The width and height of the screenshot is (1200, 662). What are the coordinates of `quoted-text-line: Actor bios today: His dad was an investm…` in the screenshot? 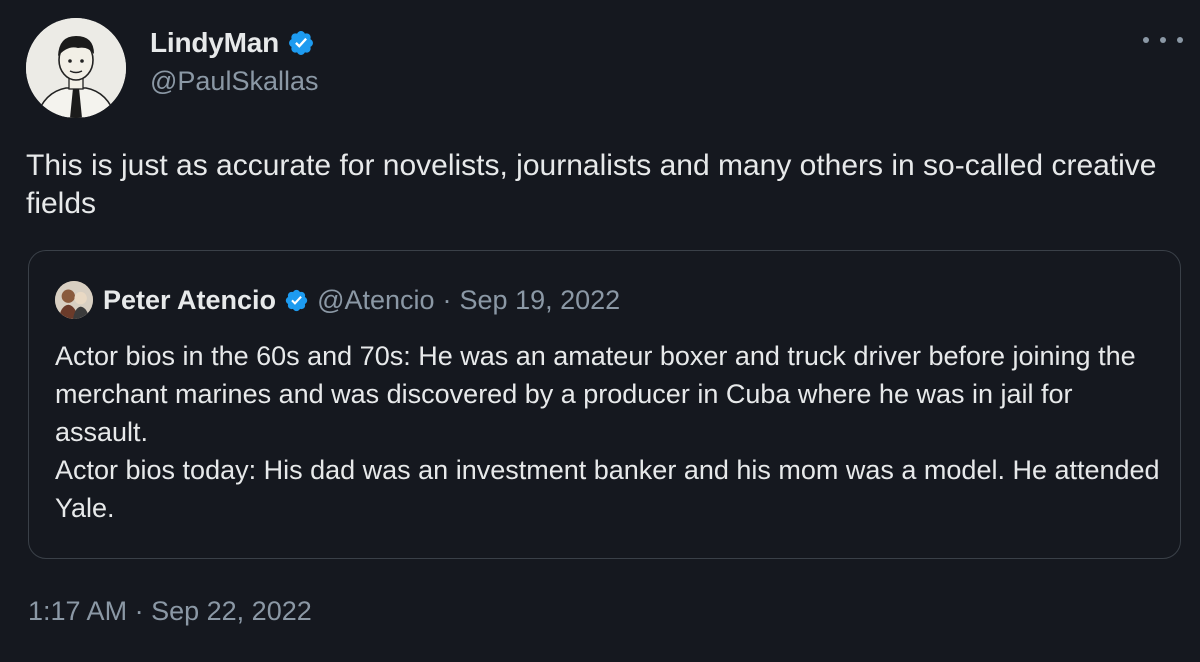 It's located at (607, 489).